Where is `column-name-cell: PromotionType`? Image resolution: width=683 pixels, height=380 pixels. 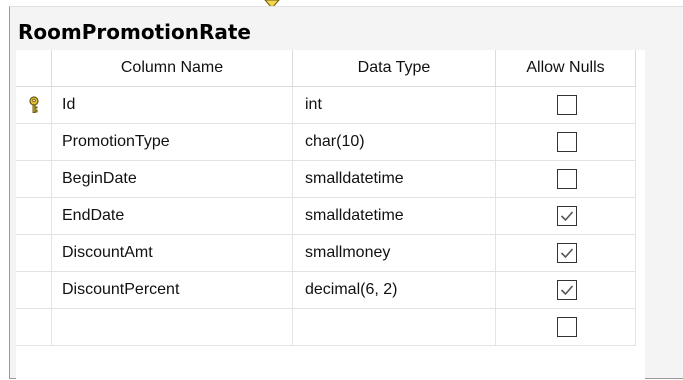 column-name-cell: PromotionType is located at coordinates (172, 142).